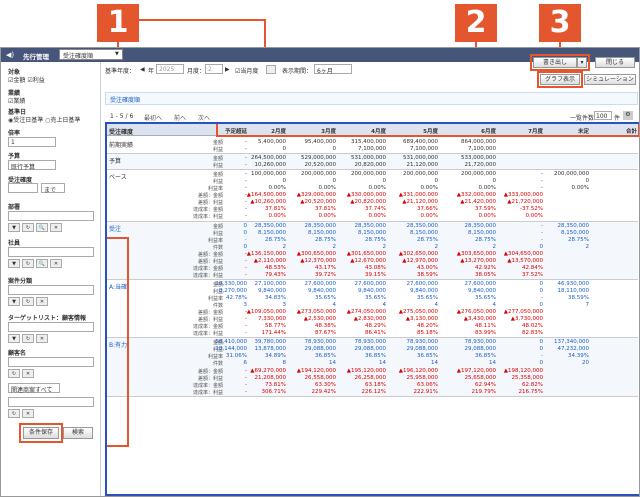 This screenshot has height=497, width=640. I want to click on page-title: 先行管理, so click(36, 57).